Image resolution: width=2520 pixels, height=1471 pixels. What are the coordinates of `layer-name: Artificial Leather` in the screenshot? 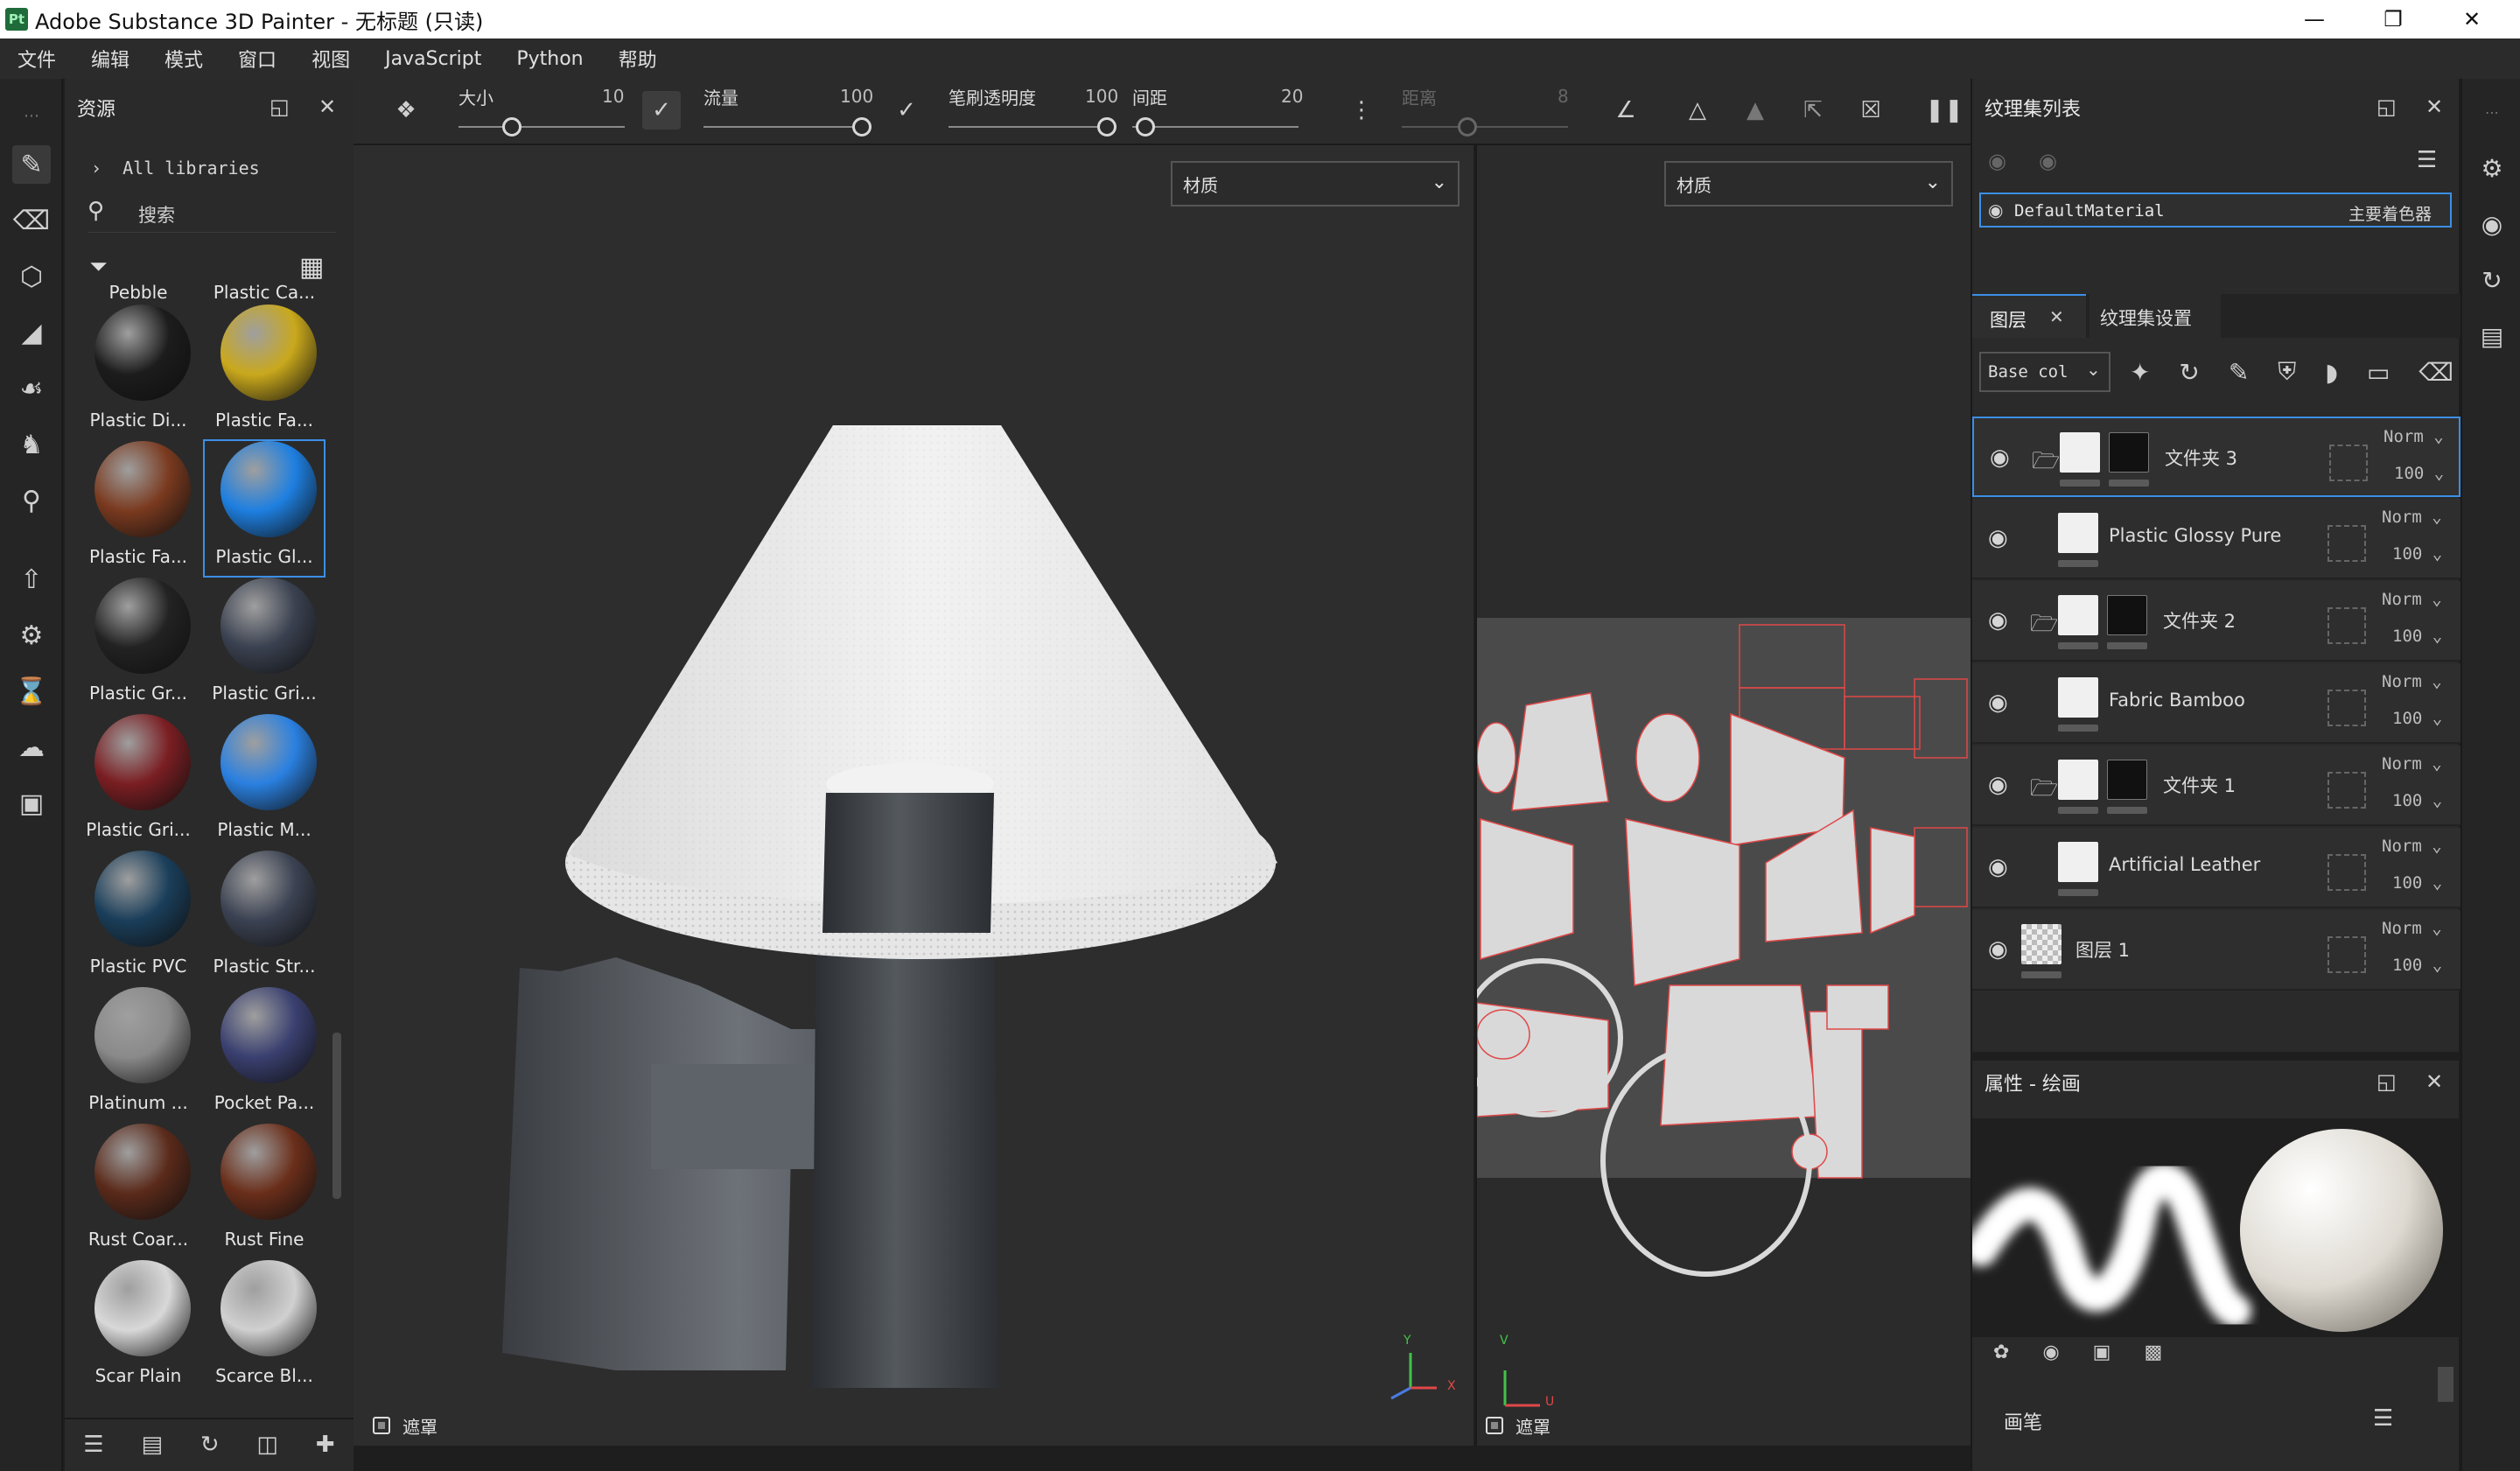 It's located at (2184, 864).